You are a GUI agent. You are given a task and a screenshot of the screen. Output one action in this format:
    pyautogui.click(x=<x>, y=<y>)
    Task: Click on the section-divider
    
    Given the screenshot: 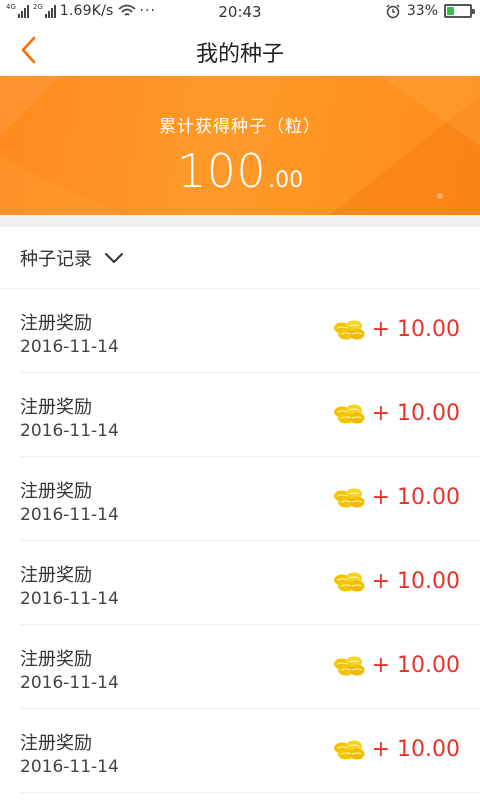 What is the action you would take?
    pyautogui.click(x=240, y=221)
    